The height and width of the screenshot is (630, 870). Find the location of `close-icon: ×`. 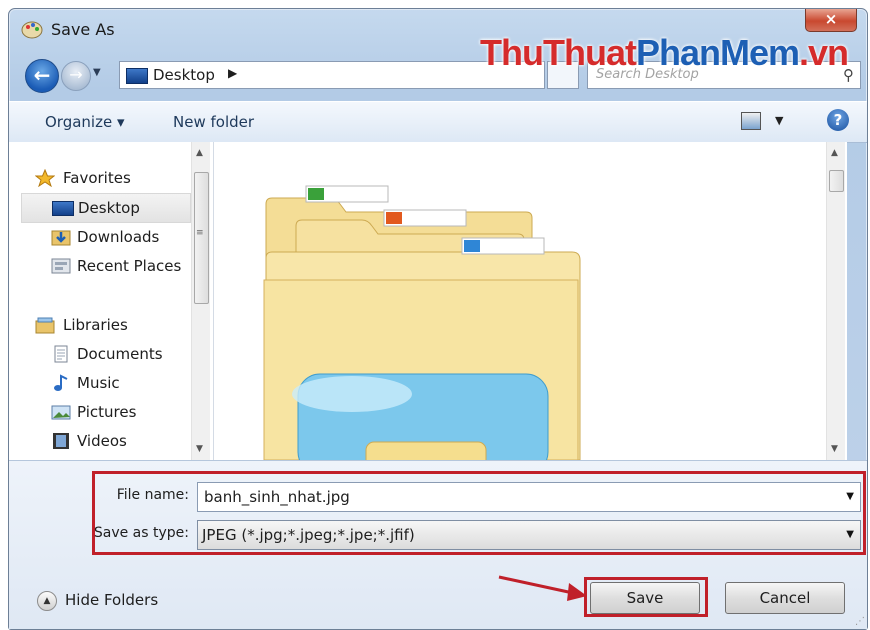

close-icon: × is located at coordinates (831, 19).